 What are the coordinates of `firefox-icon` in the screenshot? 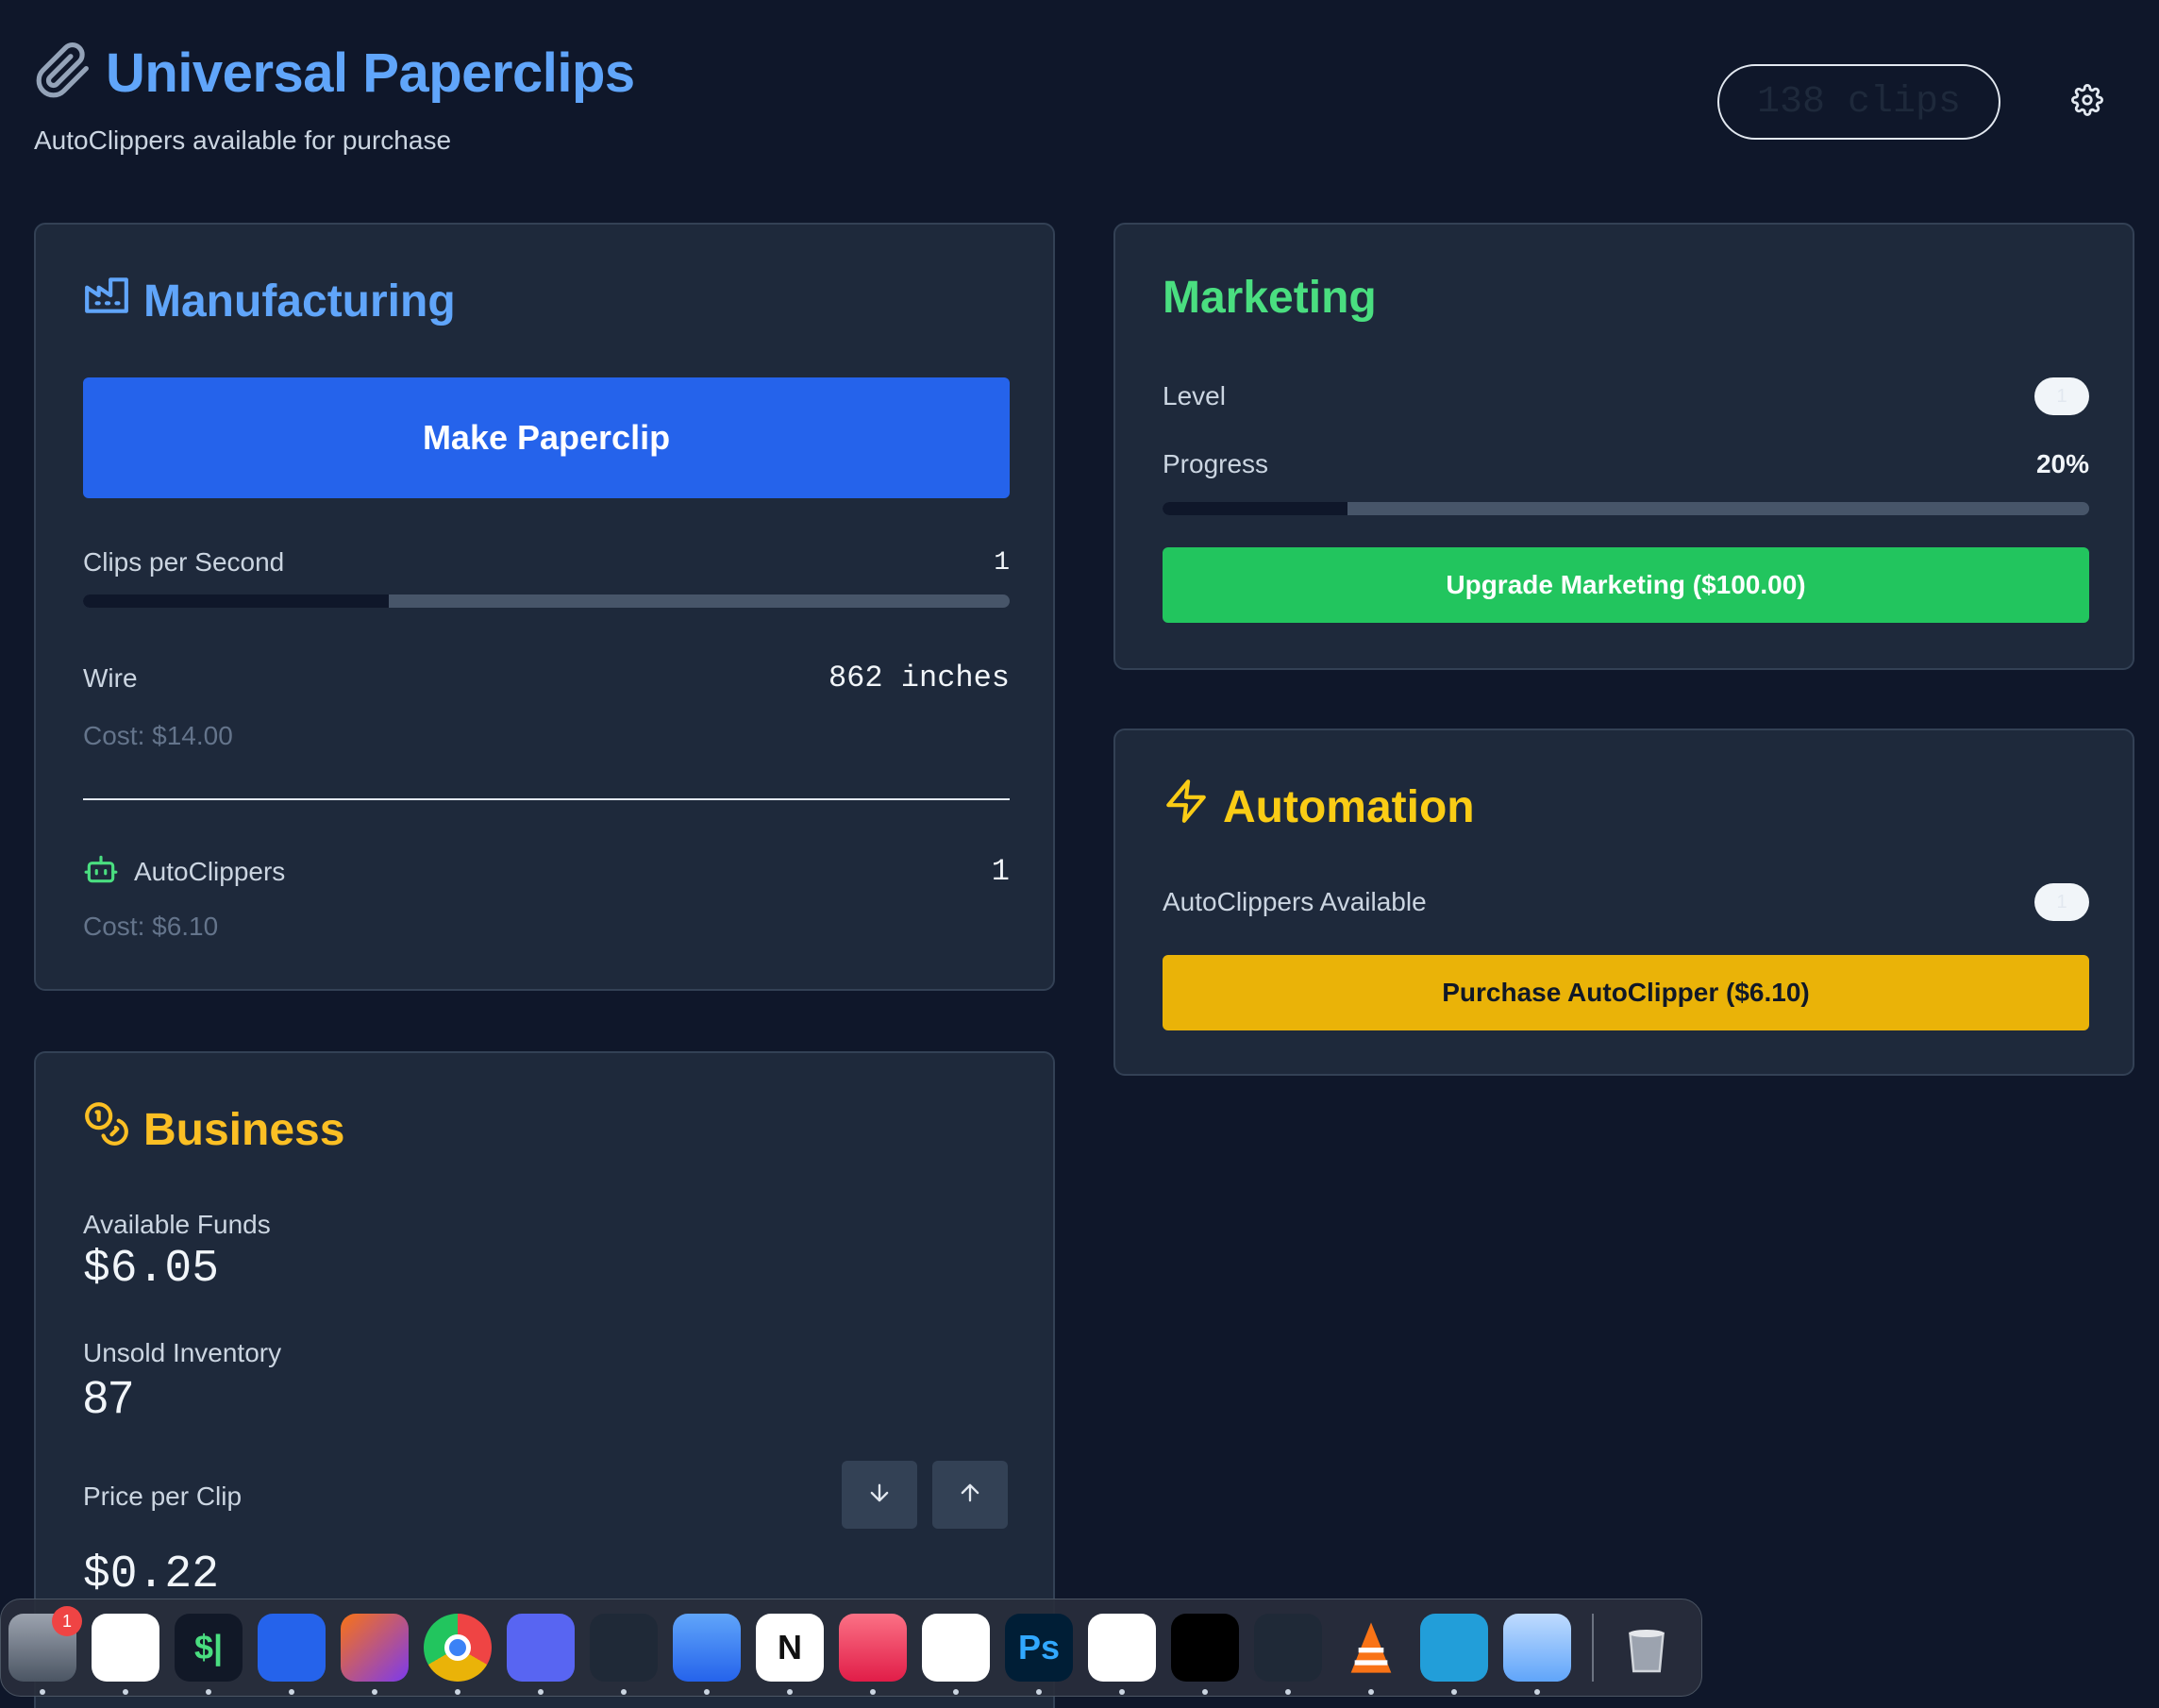 It's located at (375, 1654).